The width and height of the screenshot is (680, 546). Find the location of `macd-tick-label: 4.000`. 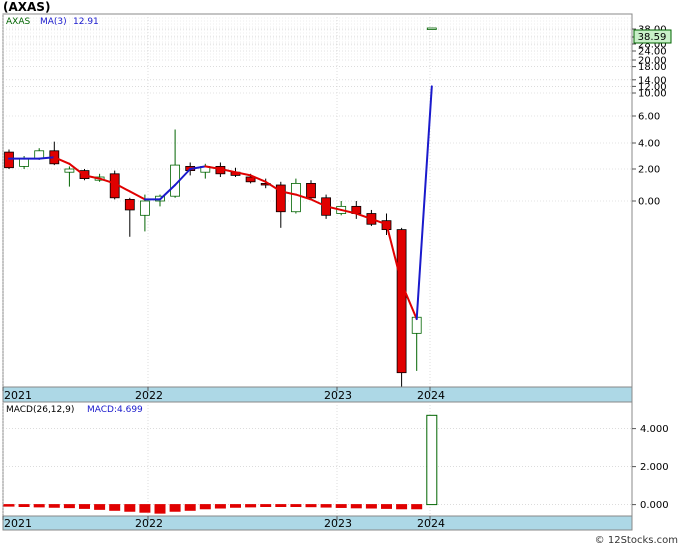

macd-tick-label: 4.000 is located at coordinates (654, 429).